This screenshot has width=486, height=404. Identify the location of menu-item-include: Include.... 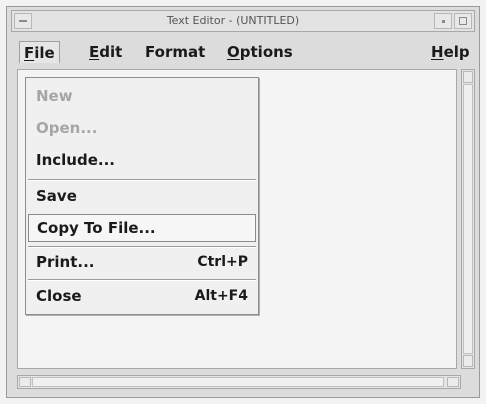
(142, 160).